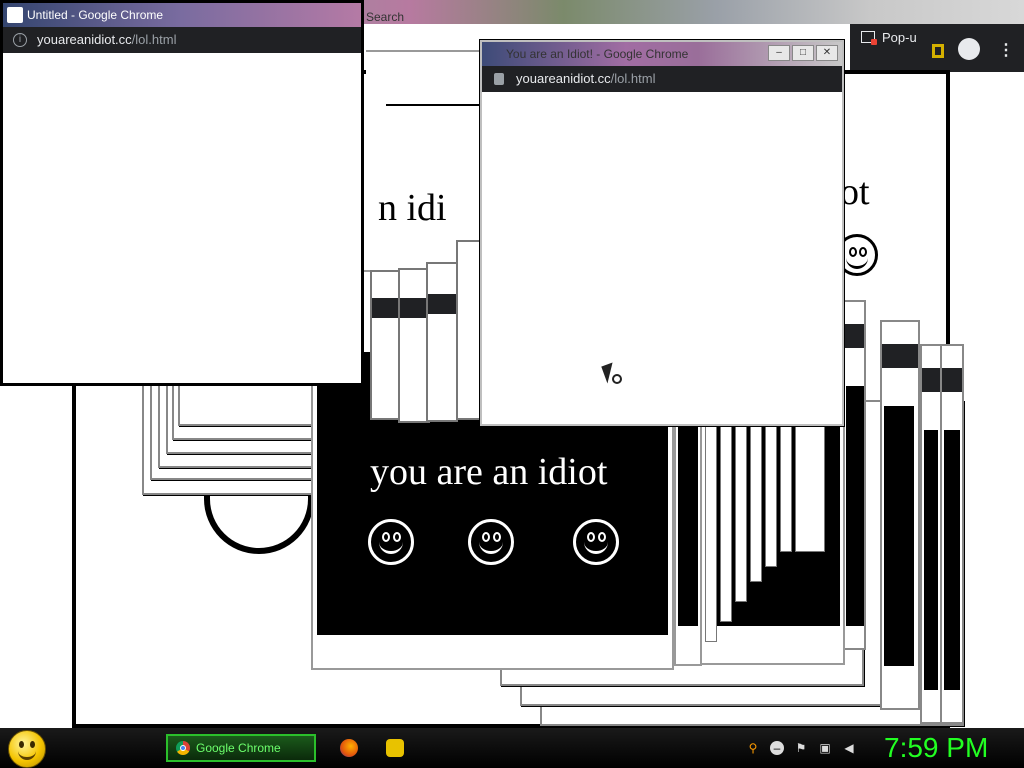 This screenshot has height=768, width=1024. I want to click on address-bar: youareanidiot.cc/lol.html, so click(662, 79).